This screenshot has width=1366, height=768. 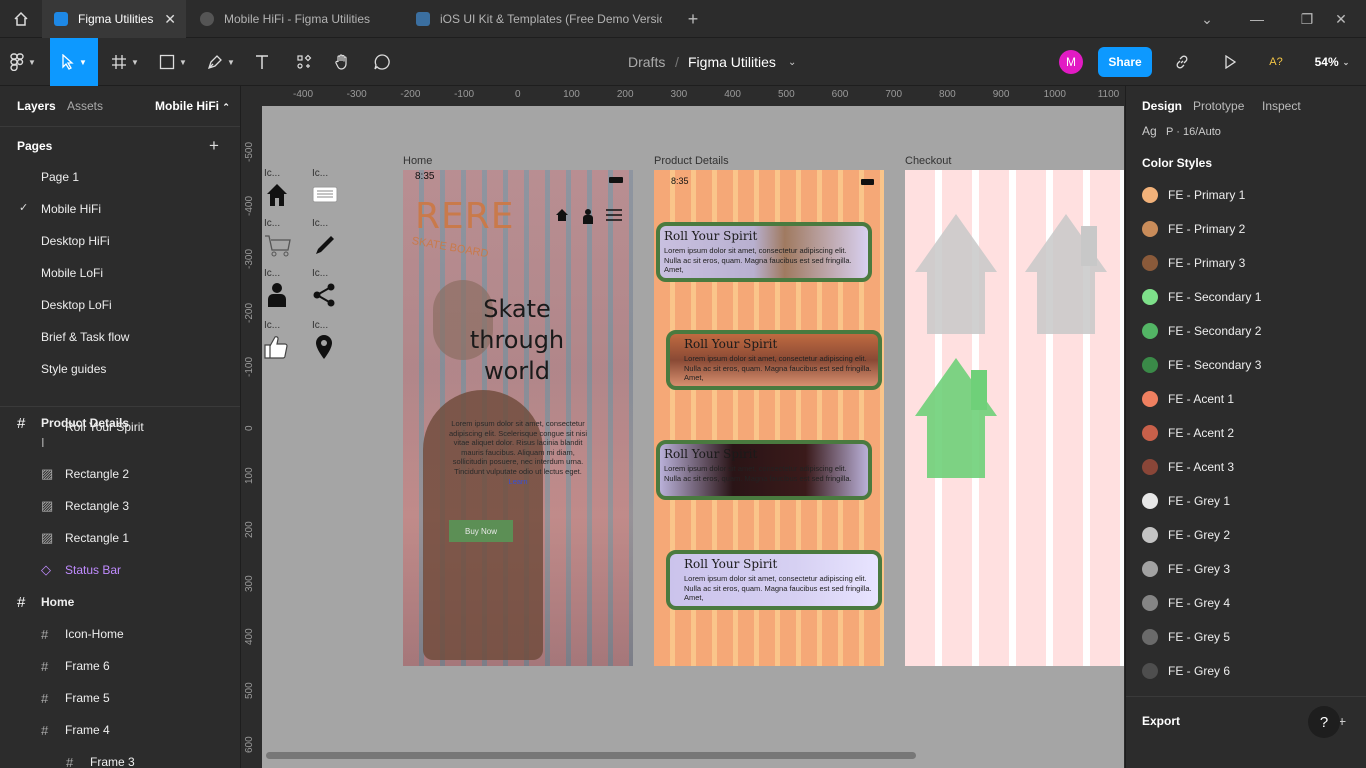 I want to click on breadcrumb-drafts: Drafts, so click(x=646, y=62).